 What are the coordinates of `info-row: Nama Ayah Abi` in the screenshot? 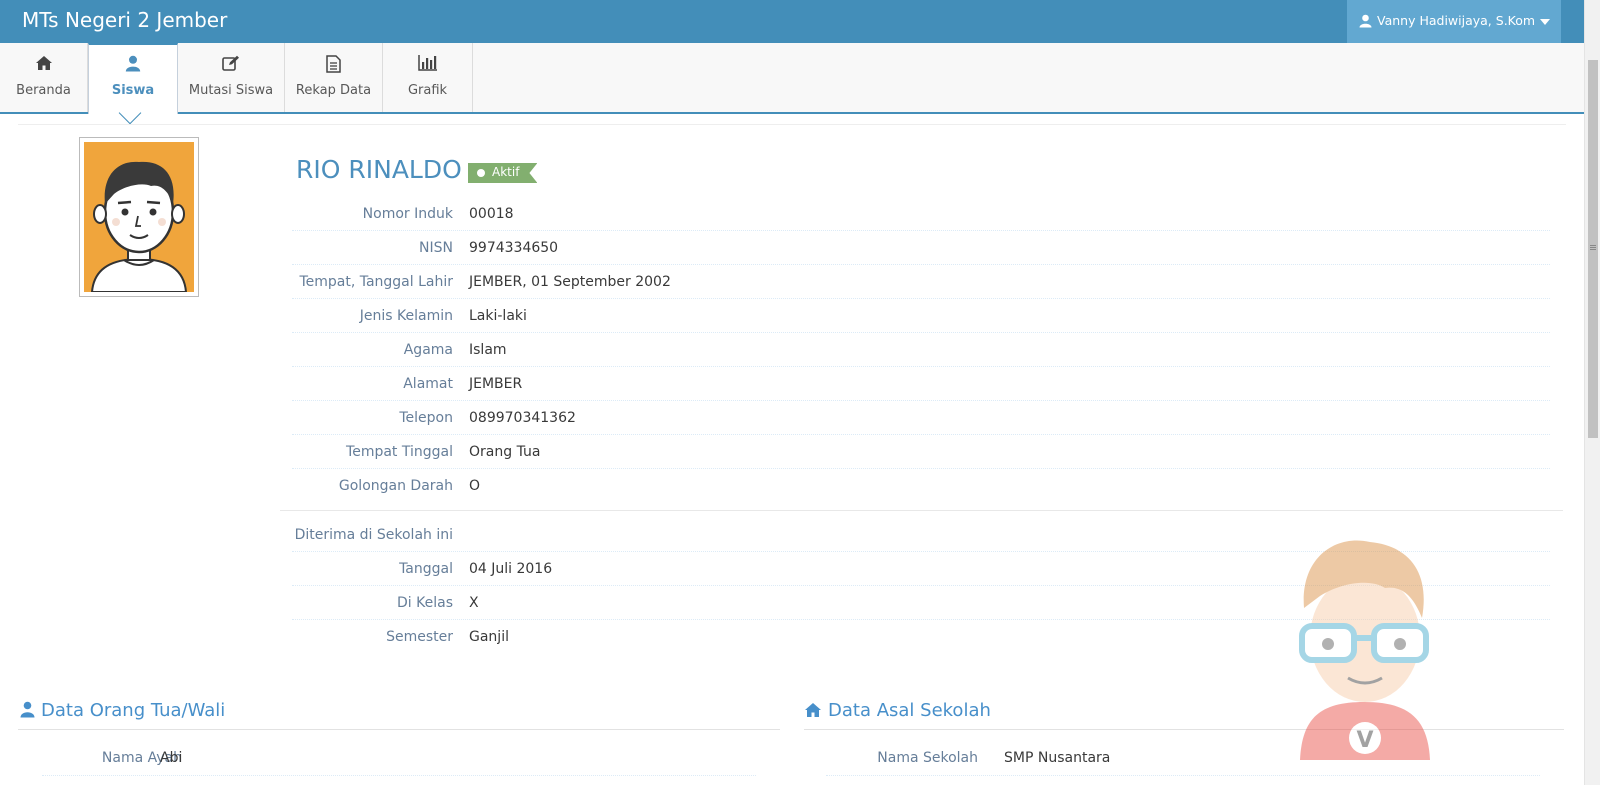 It's located at (399, 761).